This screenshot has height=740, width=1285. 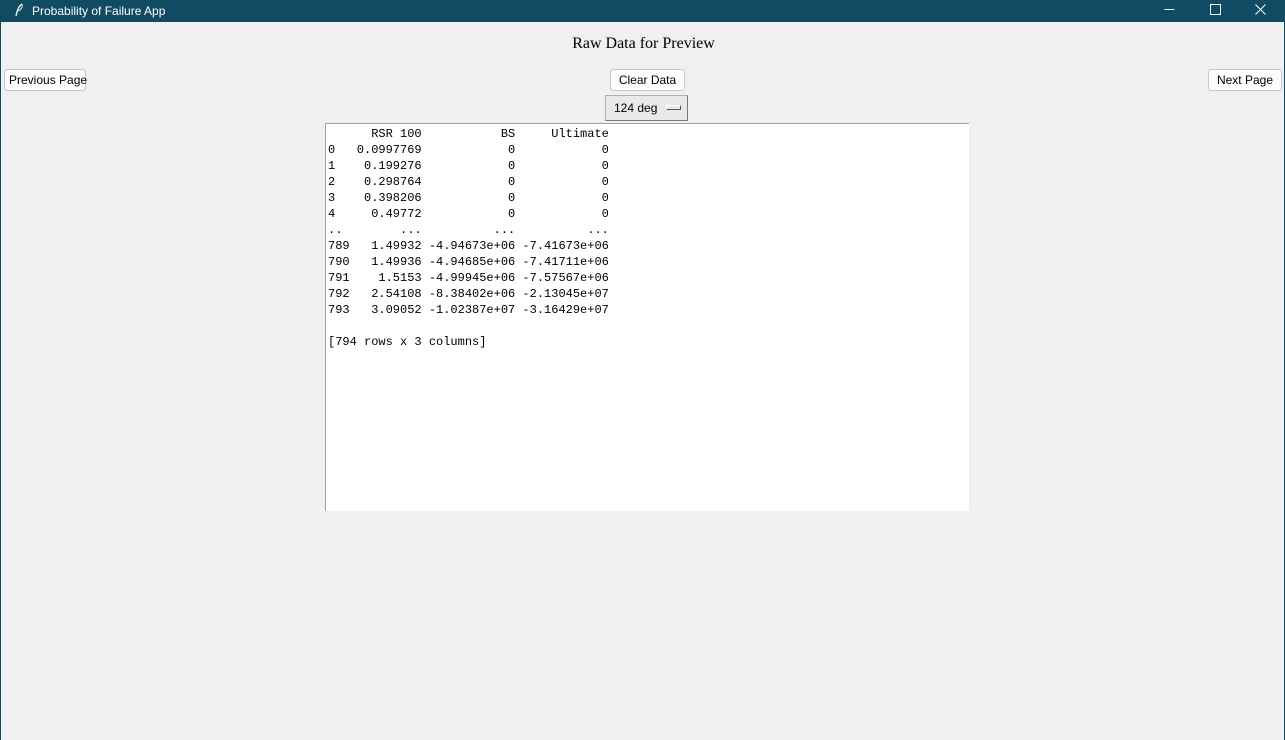 I want to click on feather-icon, so click(x=19, y=10).